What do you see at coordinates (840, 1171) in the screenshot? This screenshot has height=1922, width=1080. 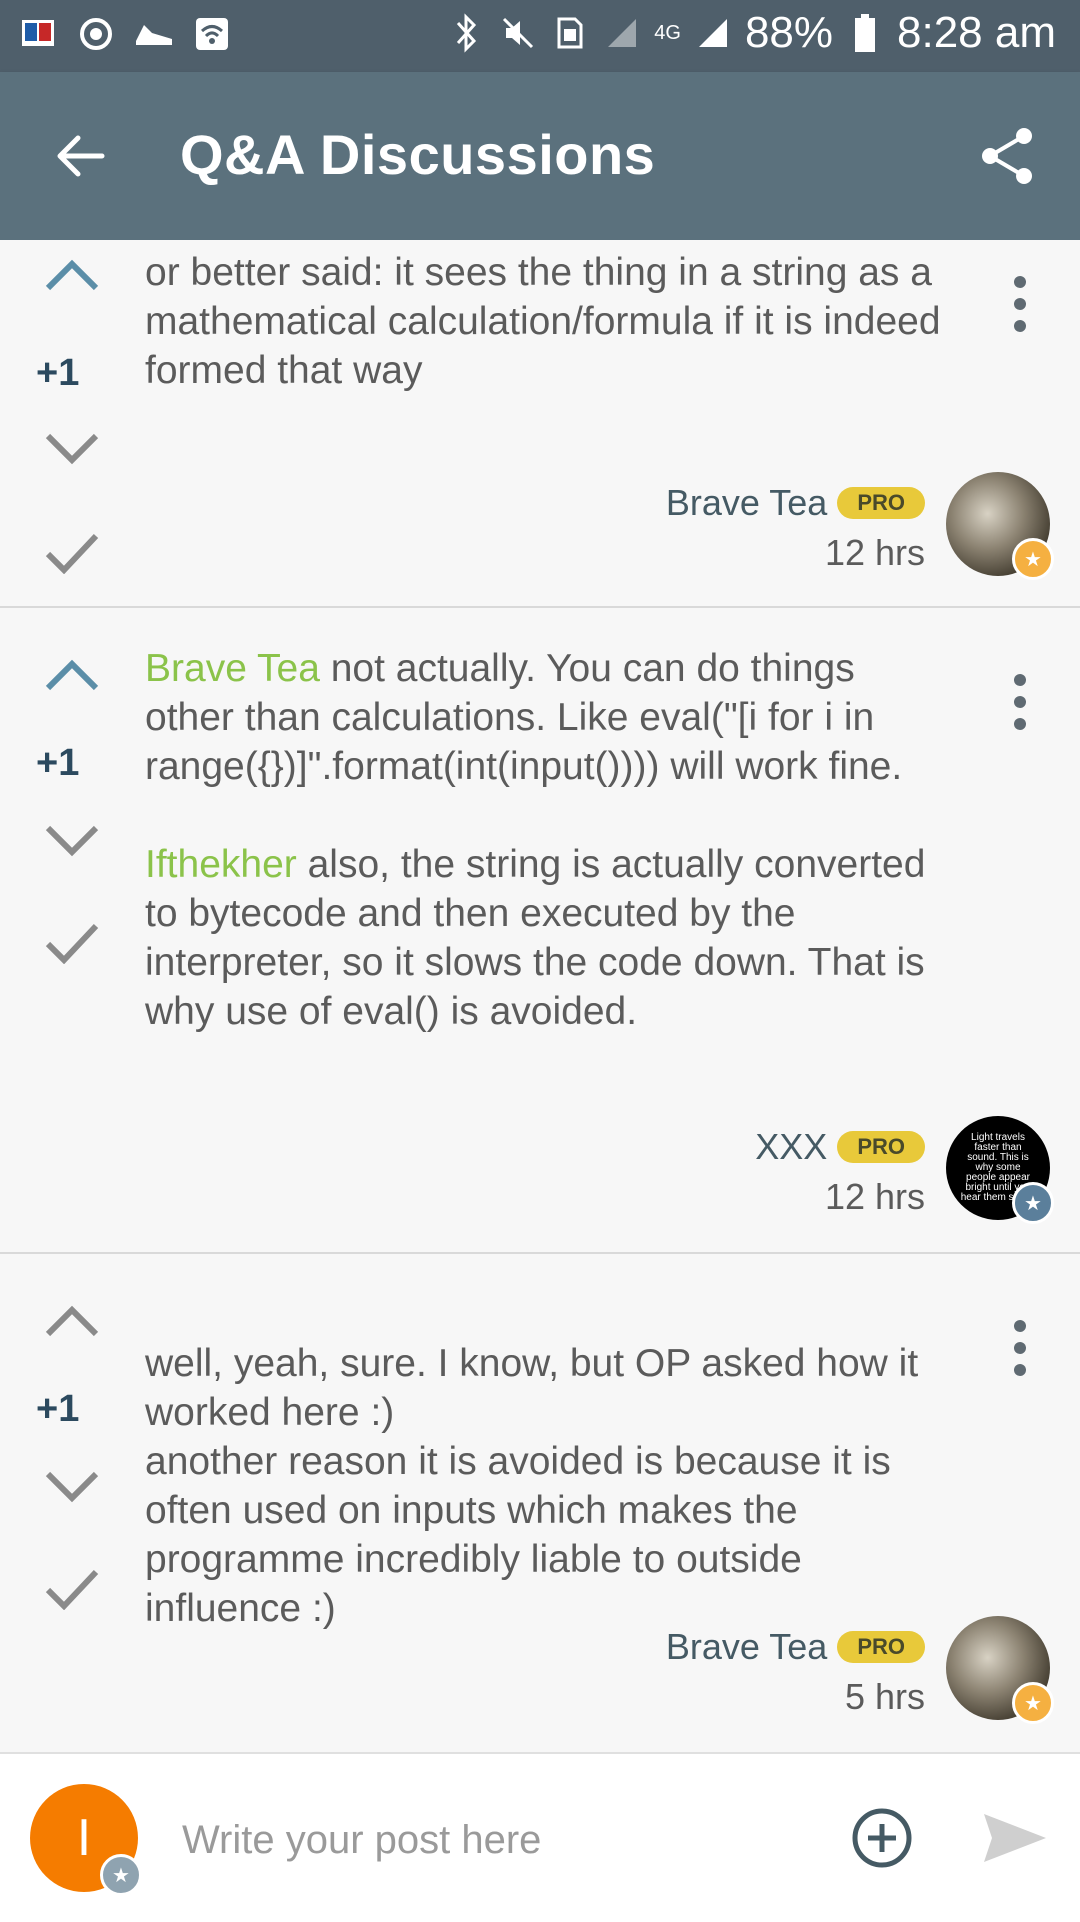 I see `author-info: XXX PRO 12 hrs` at bounding box center [840, 1171].